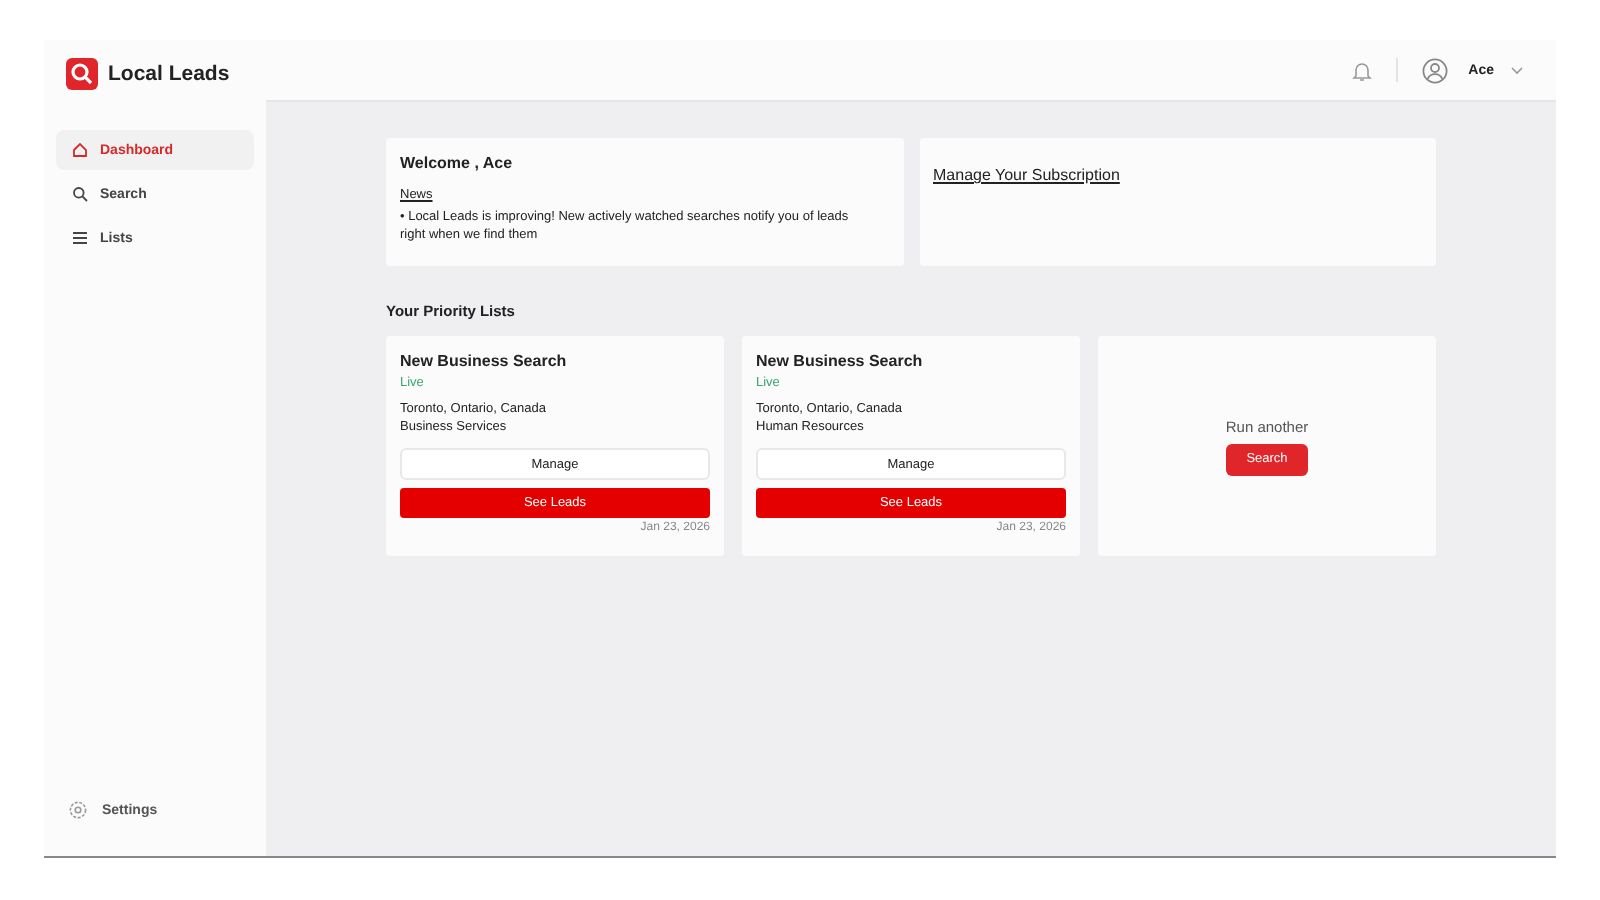 This screenshot has height=900, width=1600. I want to click on bell-icon, so click(1362, 70).